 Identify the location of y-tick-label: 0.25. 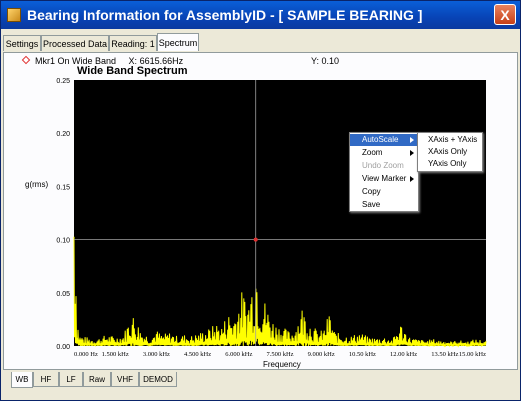
(63, 81).